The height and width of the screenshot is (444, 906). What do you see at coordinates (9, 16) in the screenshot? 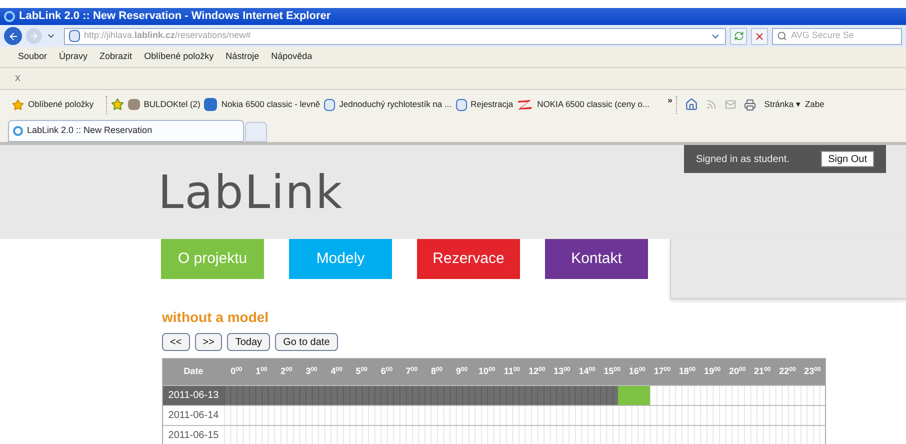
I see `browser-icon` at bounding box center [9, 16].